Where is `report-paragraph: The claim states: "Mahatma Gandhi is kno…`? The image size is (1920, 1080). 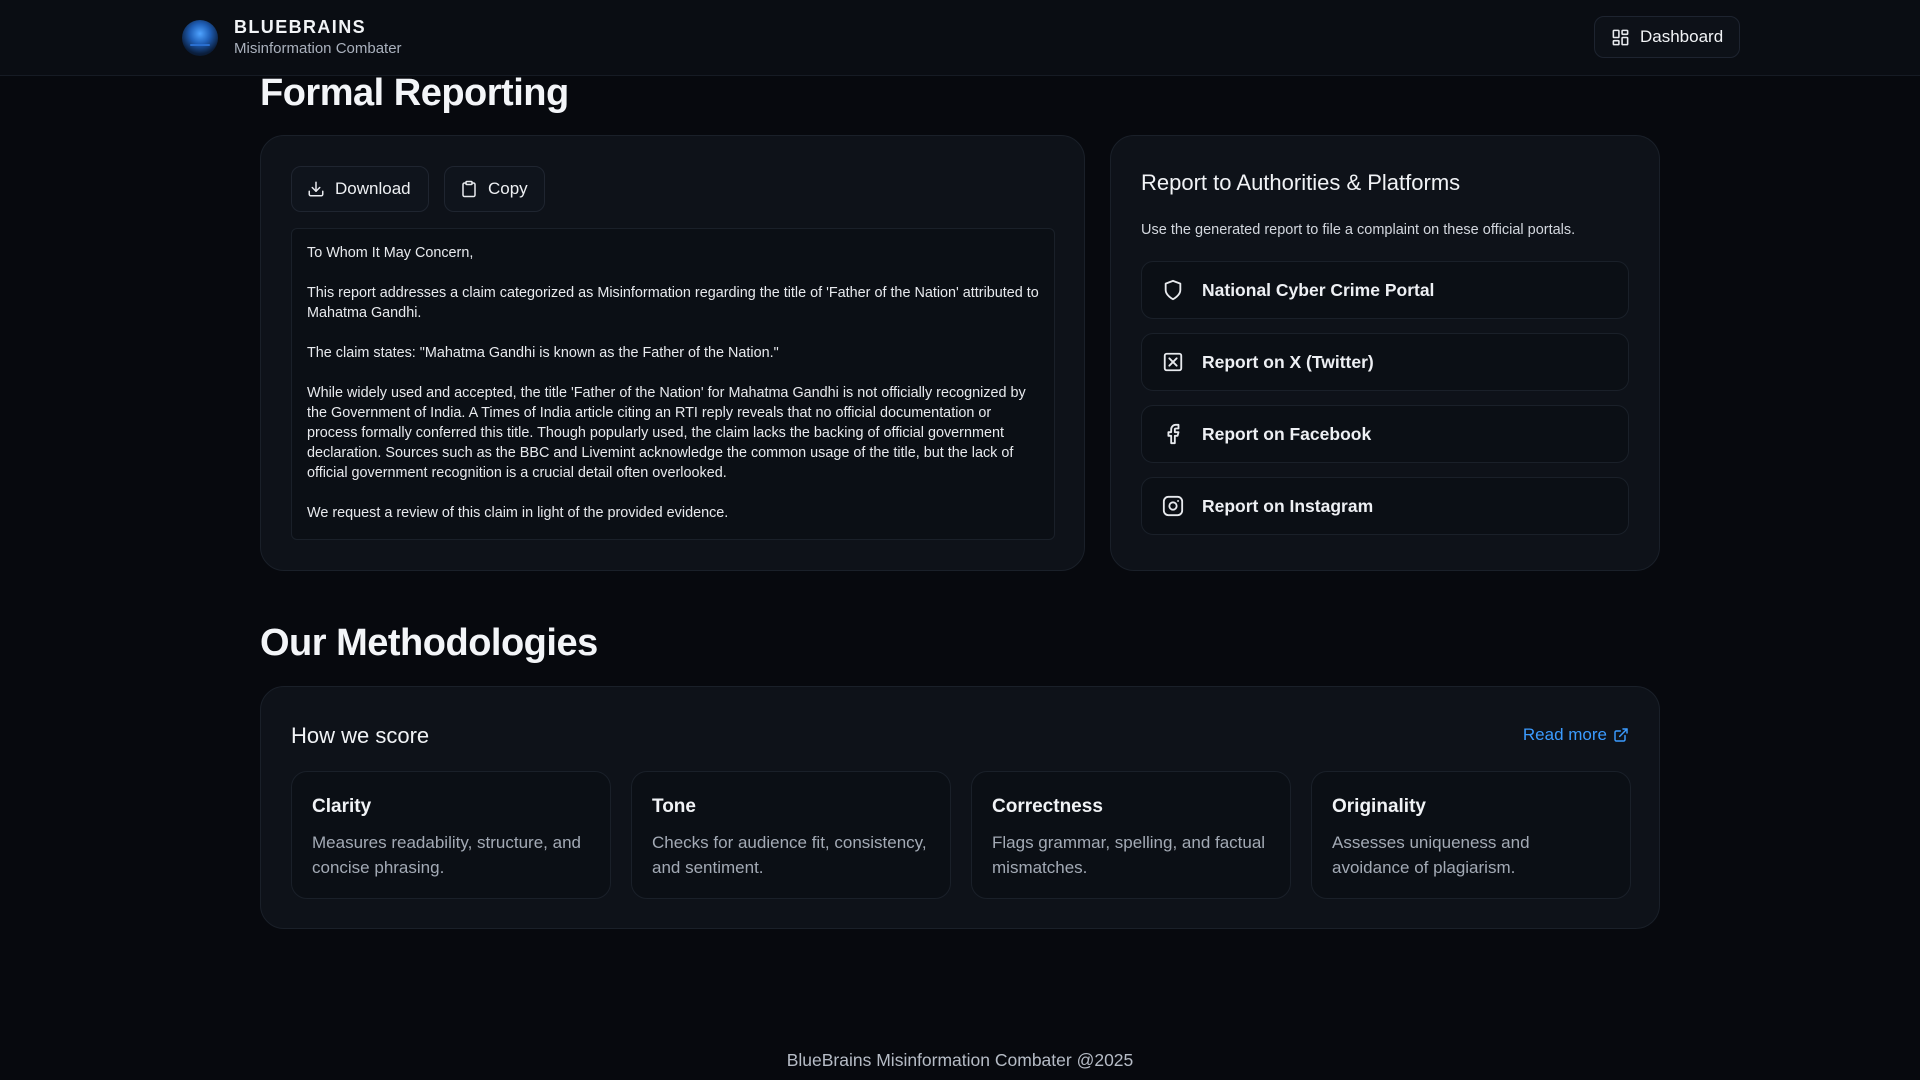 report-paragraph: The claim states: "Mahatma Gandhi is kno… is located at coordinates (543, 353).